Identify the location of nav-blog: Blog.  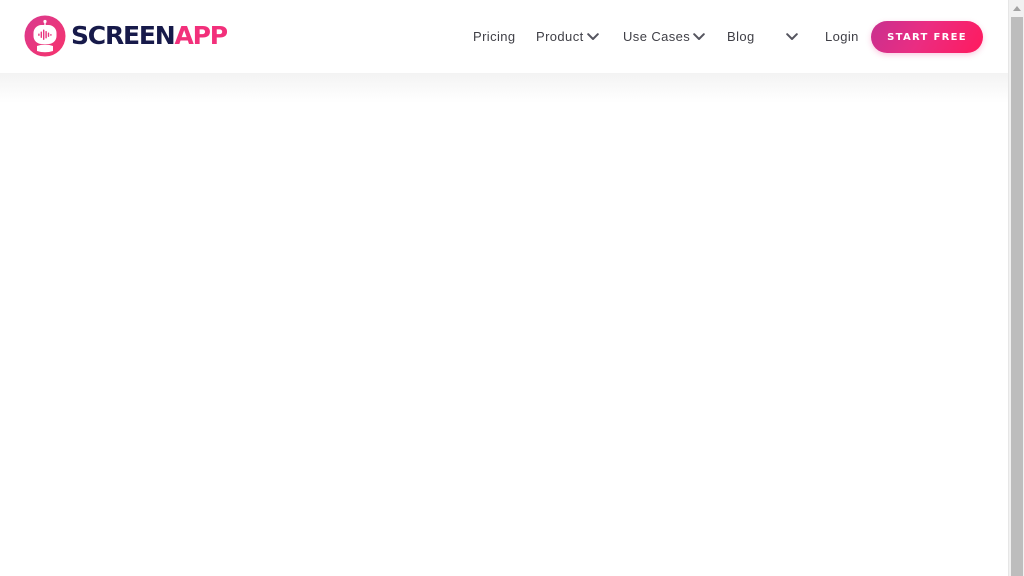
(741, 37).